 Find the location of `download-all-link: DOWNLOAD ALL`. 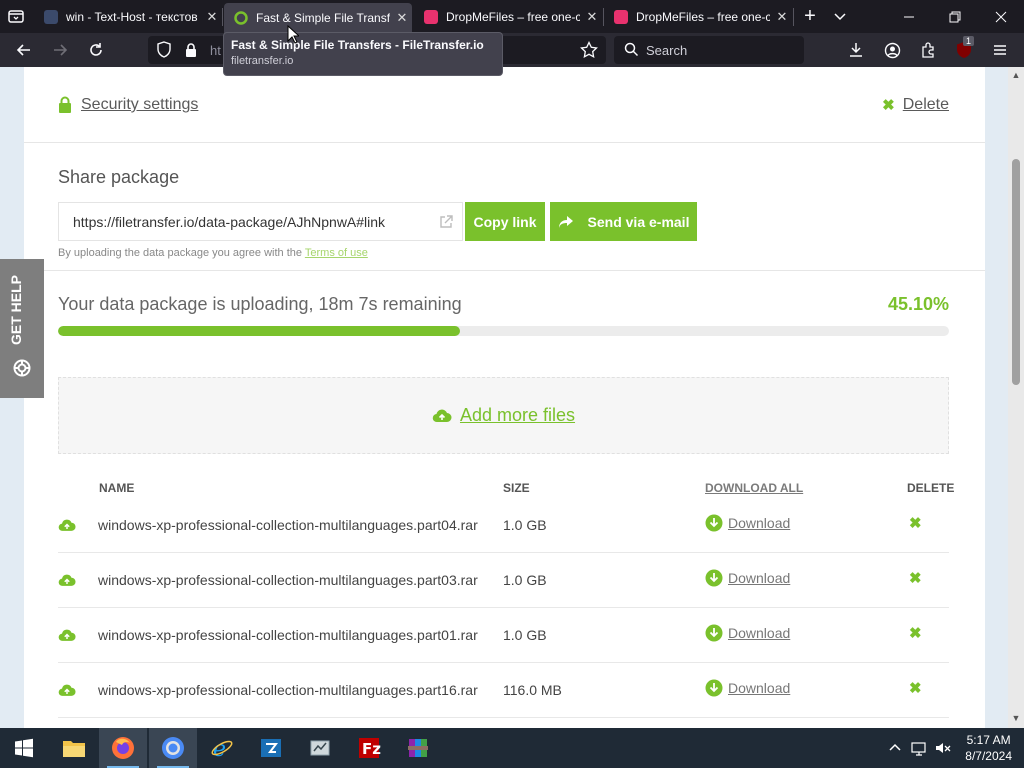

download-all-link: DOWNLOAD ALL is located at coordinates (754, 488).